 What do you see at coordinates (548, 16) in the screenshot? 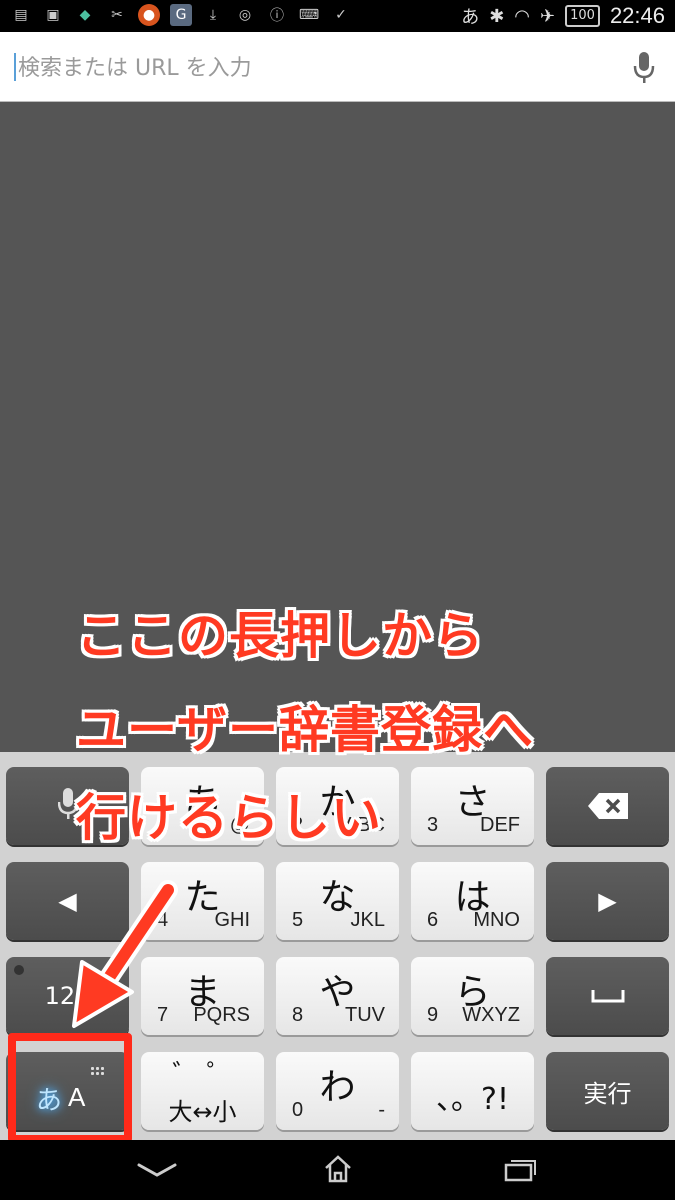
I see `airplane-icon: ✈` at bounding box center [548, 16].